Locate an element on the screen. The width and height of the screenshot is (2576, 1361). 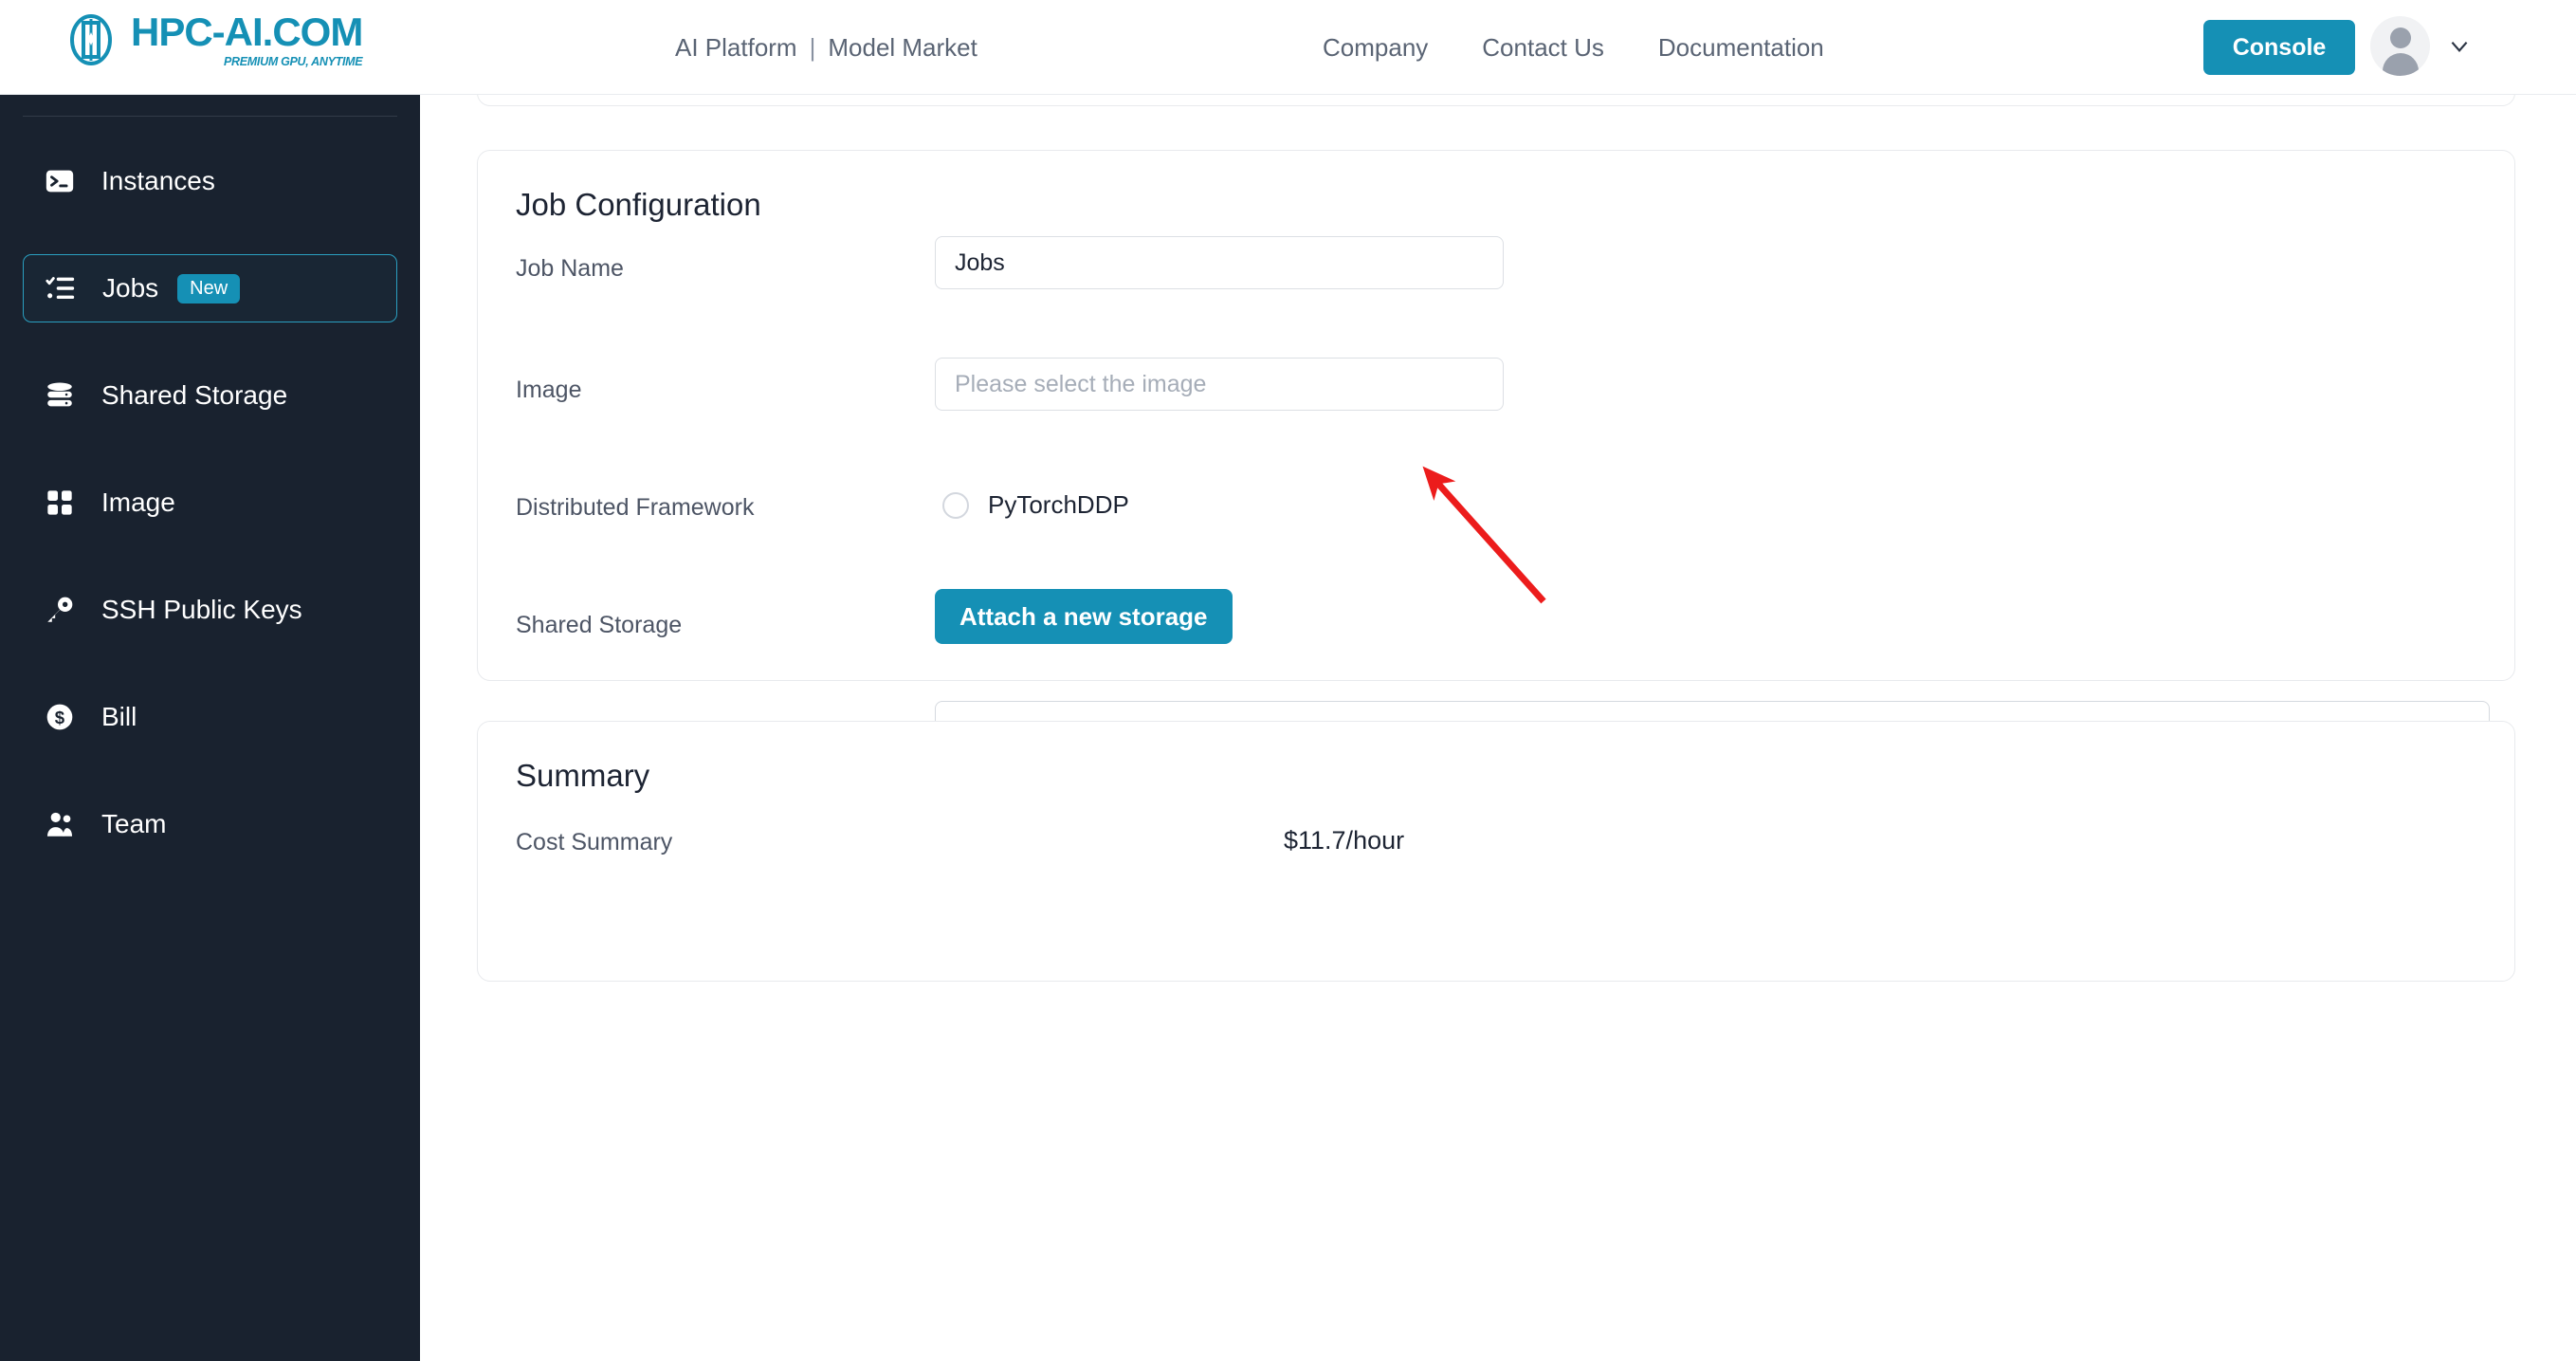
key-icon is located at coordinates (60, 610).